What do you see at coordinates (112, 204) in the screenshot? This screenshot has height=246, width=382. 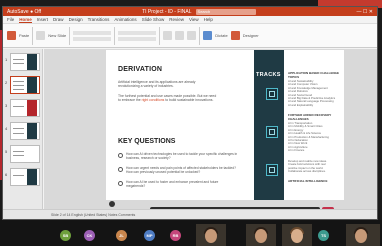 I see `collaborator-cursor-icon` at bounding box center [112, 204].